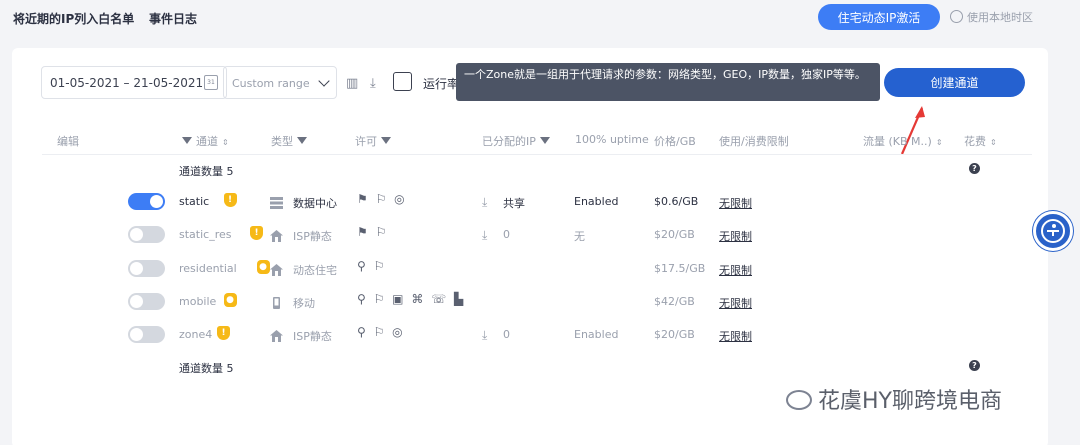 This screenshot has height=445, width=1080. Describe the element at coordinates (676, 201) in the screenshot. I see `zone-price: $0.6/GB` at that location.